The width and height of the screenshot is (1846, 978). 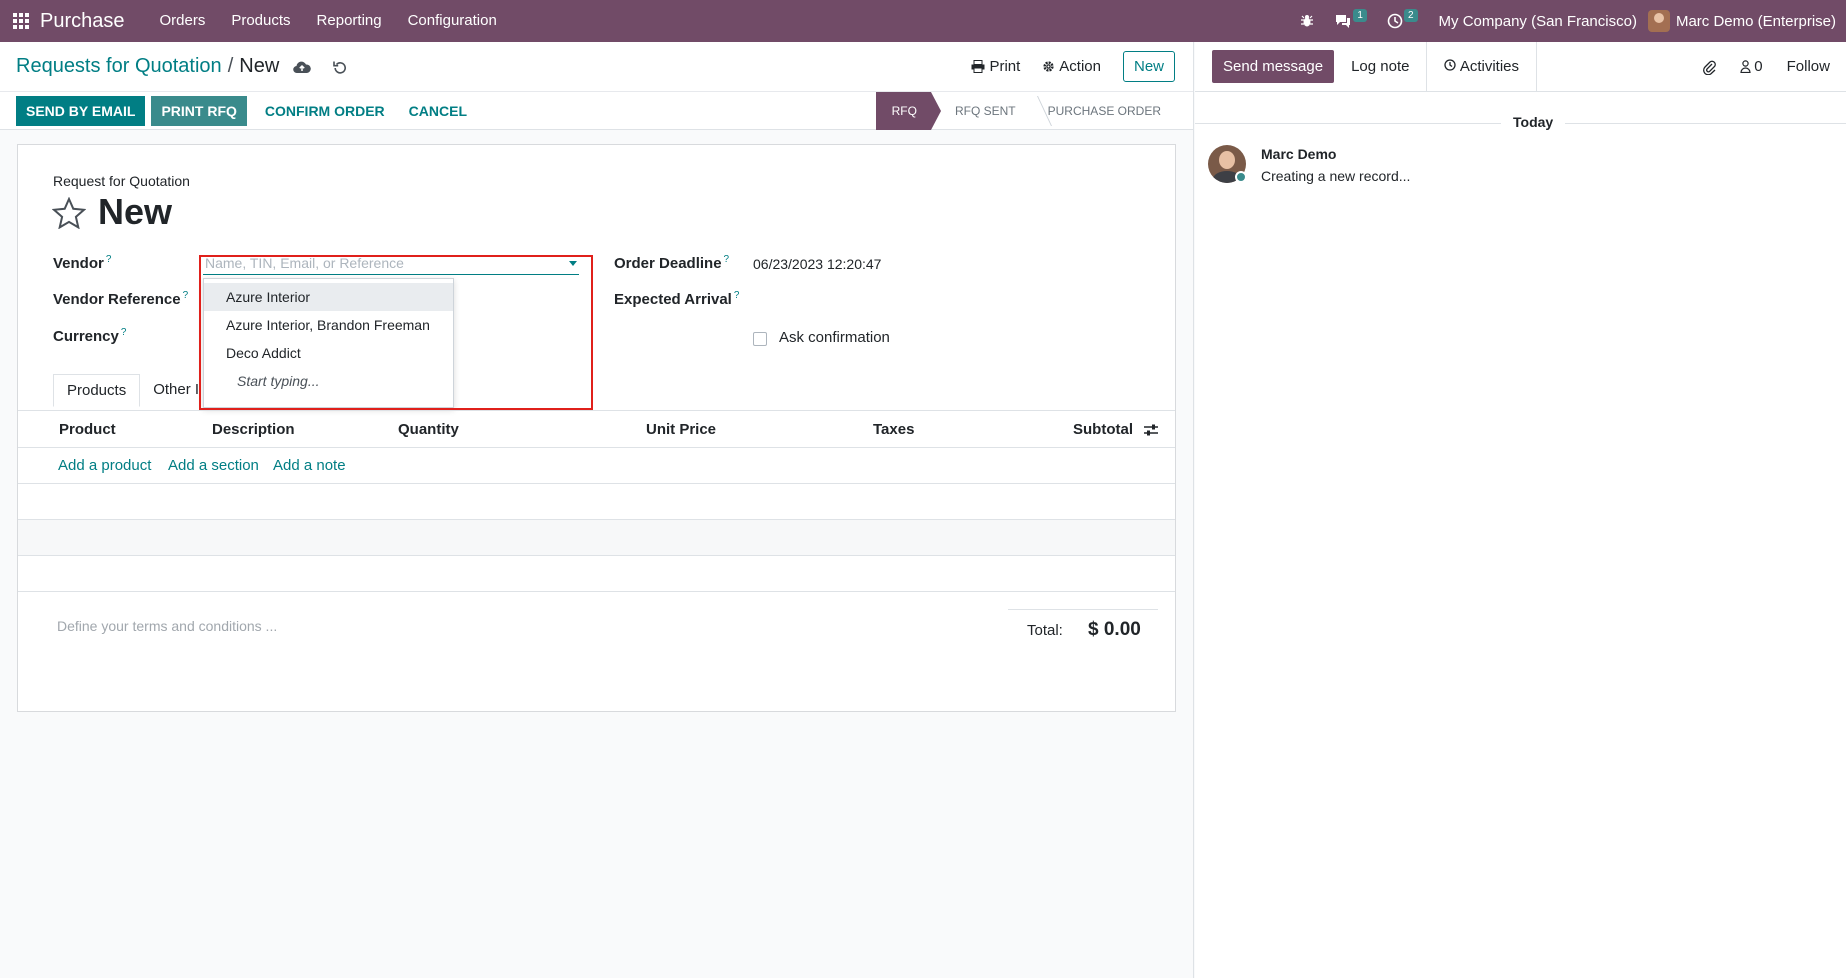 What do you see at coordinates (908, 111) in the screenshot?
I see `stage-rfq: RFQ` at bounding box center [908, 111].